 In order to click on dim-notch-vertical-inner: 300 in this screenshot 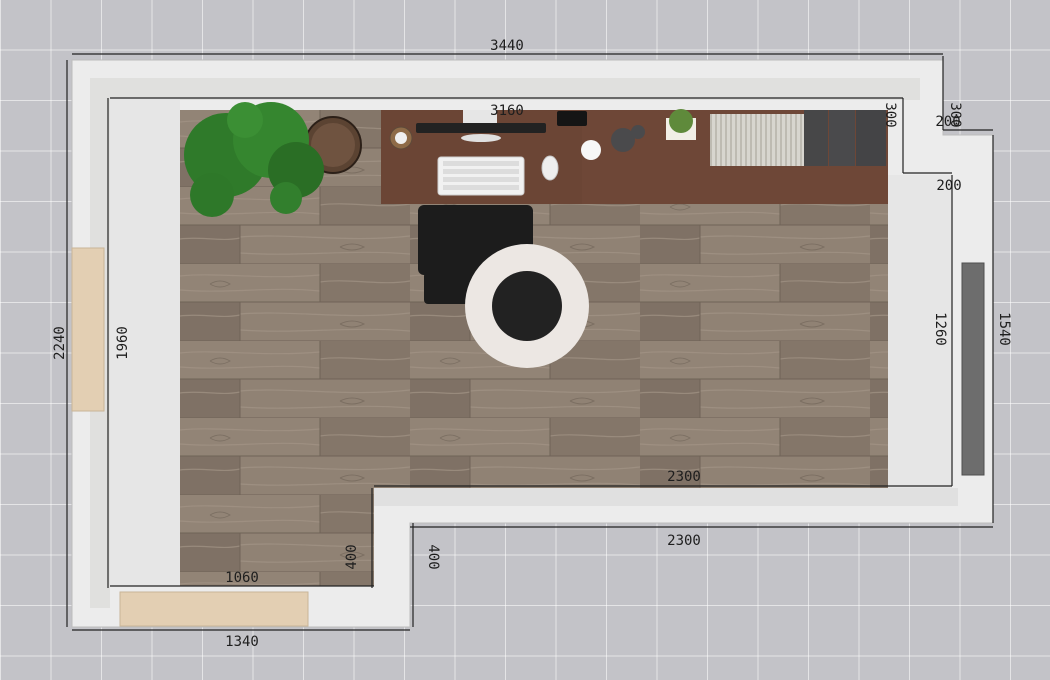, I will do `click(890, 114)`.